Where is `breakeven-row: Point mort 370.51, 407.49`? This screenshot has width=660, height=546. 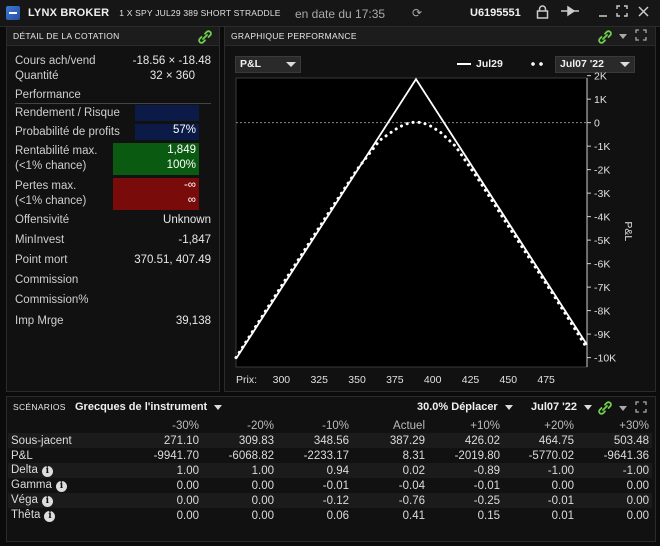 breakeven-row: Point mort 370.51, 407.49 is located at coordinates (113, 262).